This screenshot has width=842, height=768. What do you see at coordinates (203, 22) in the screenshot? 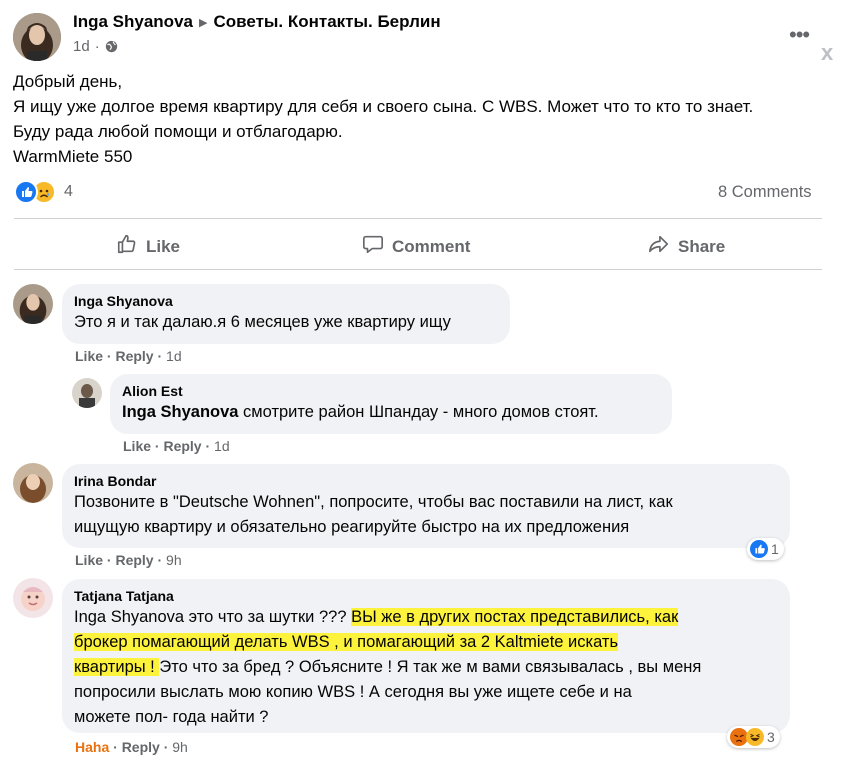
I see `arrow-right-icon: ▶` at bounding box center [203, 22].